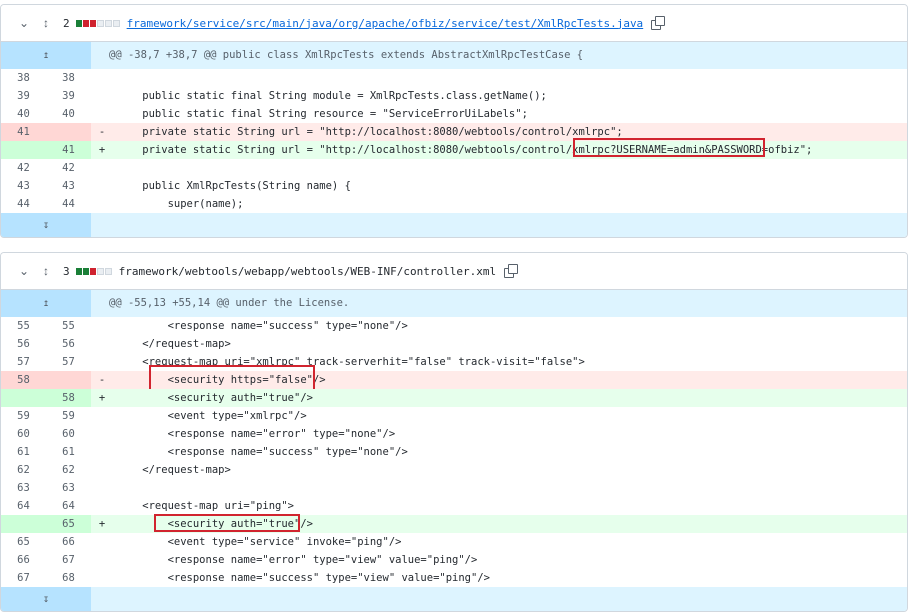 The width and height of the screenshot is (908, 613). Describe the element at coordinates (124, 470) in the screenshot. I see `table-row: 62 62 </request-map>` at that location.